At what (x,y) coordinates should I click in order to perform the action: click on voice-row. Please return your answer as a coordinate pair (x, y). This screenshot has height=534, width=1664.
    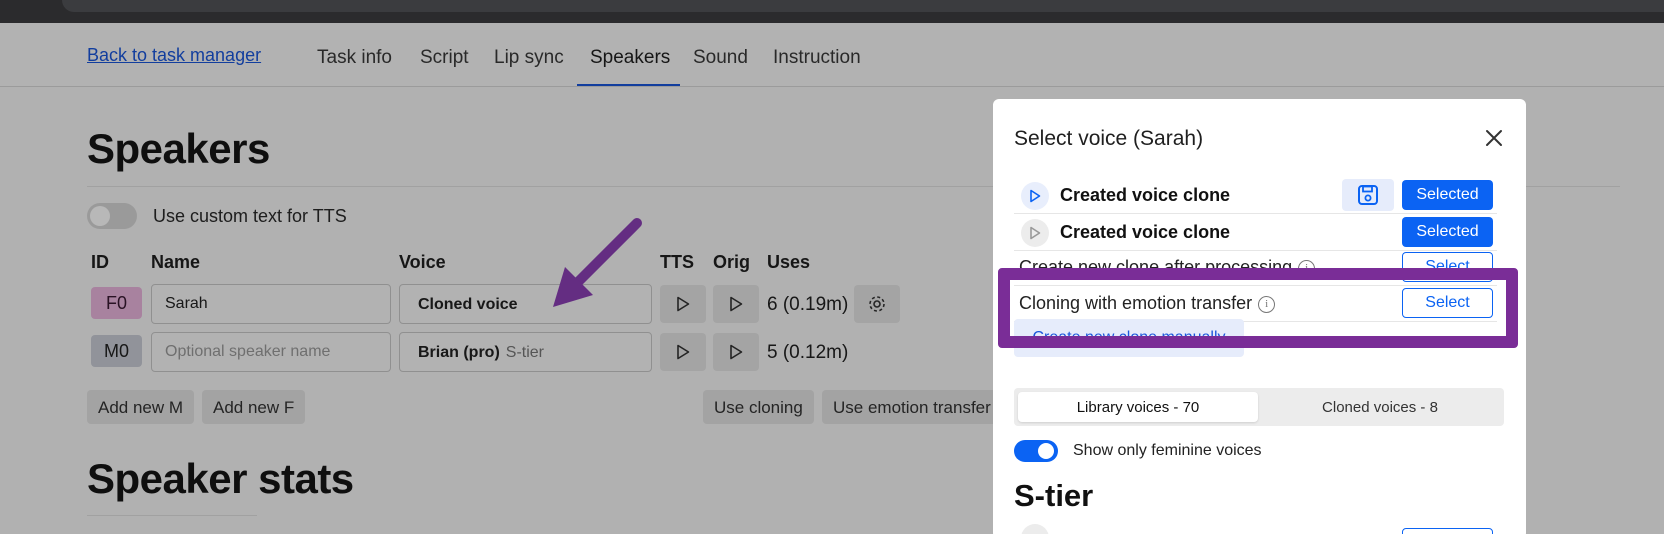
    Looking at the image, I should click on (1255, 529).